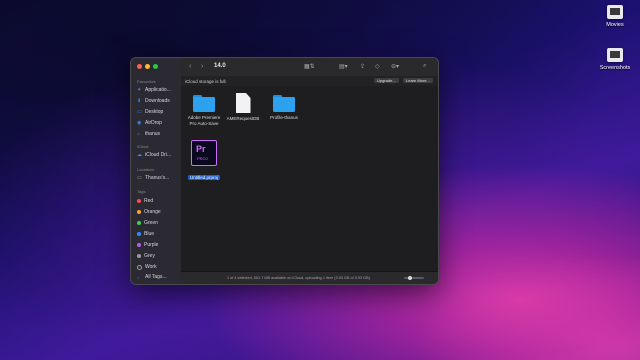 This screenshot has width=640, height=360. I want to click on tag-red: Red, so click(145, 201).